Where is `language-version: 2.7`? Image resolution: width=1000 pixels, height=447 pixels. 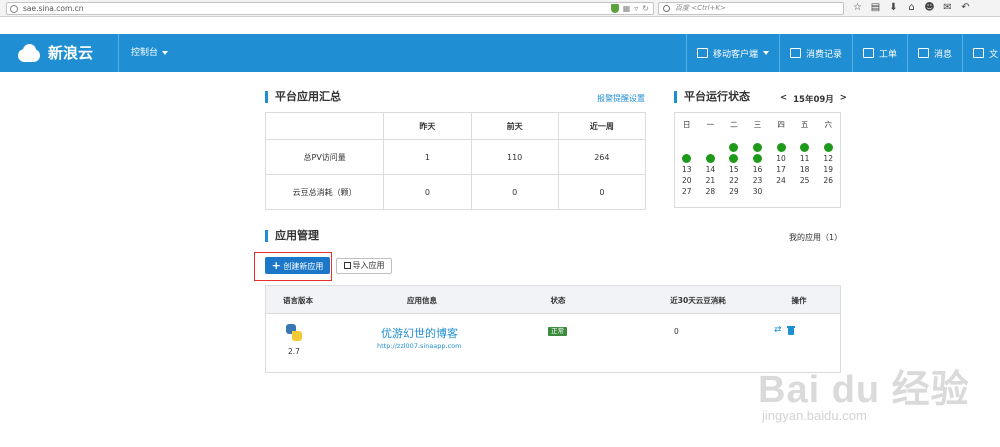
language-version: 2.7 is located at coordinates (294, 351).